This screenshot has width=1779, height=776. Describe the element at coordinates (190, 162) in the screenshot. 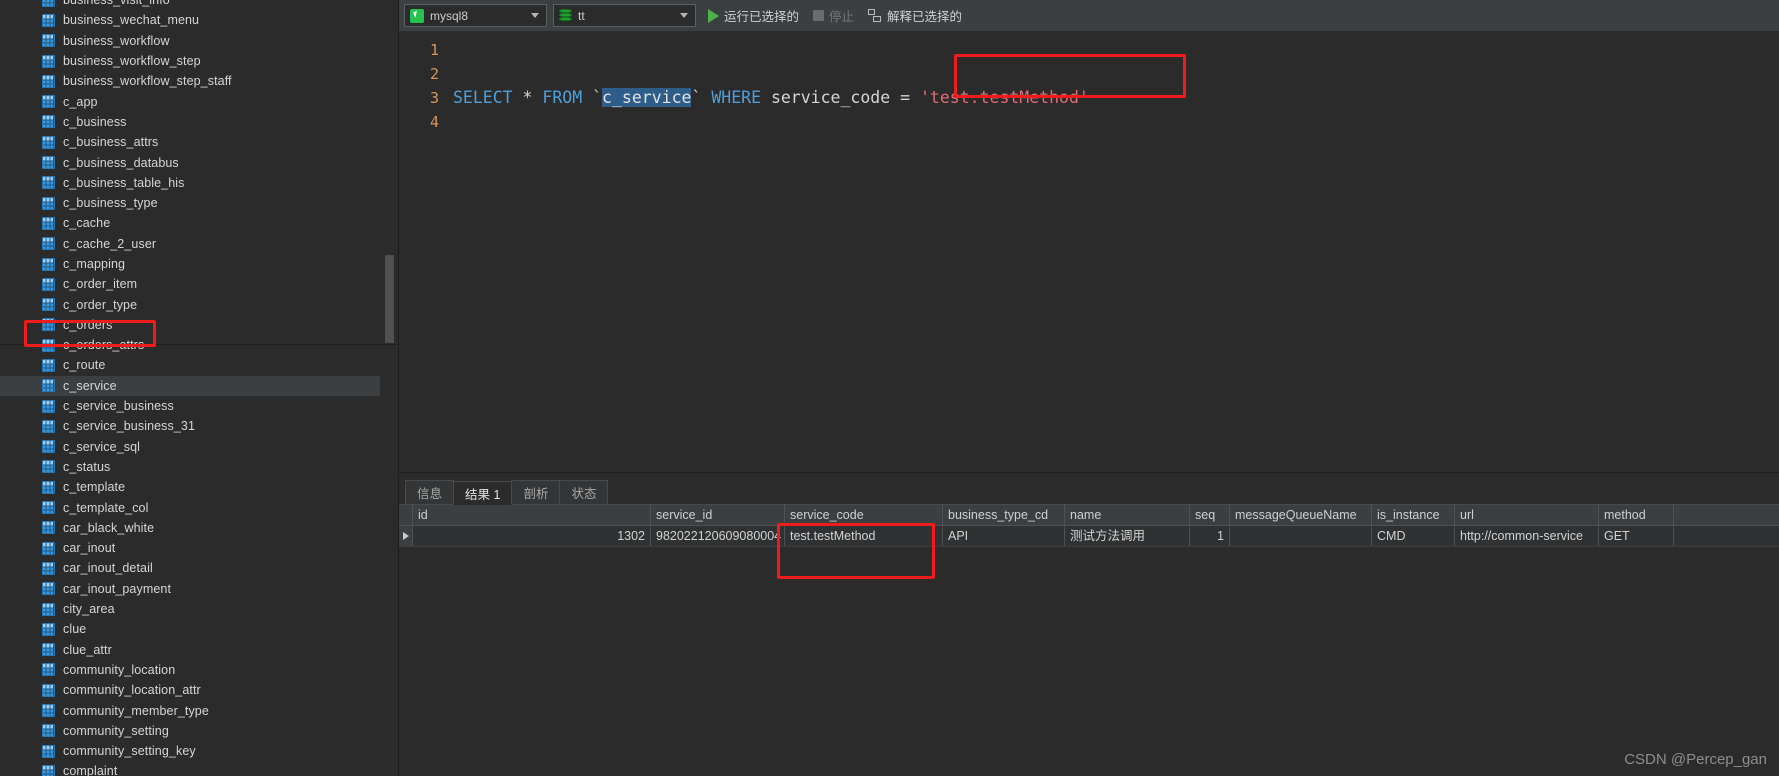

I see `tree-item-c-business-databus: c_business_databus` at that location.